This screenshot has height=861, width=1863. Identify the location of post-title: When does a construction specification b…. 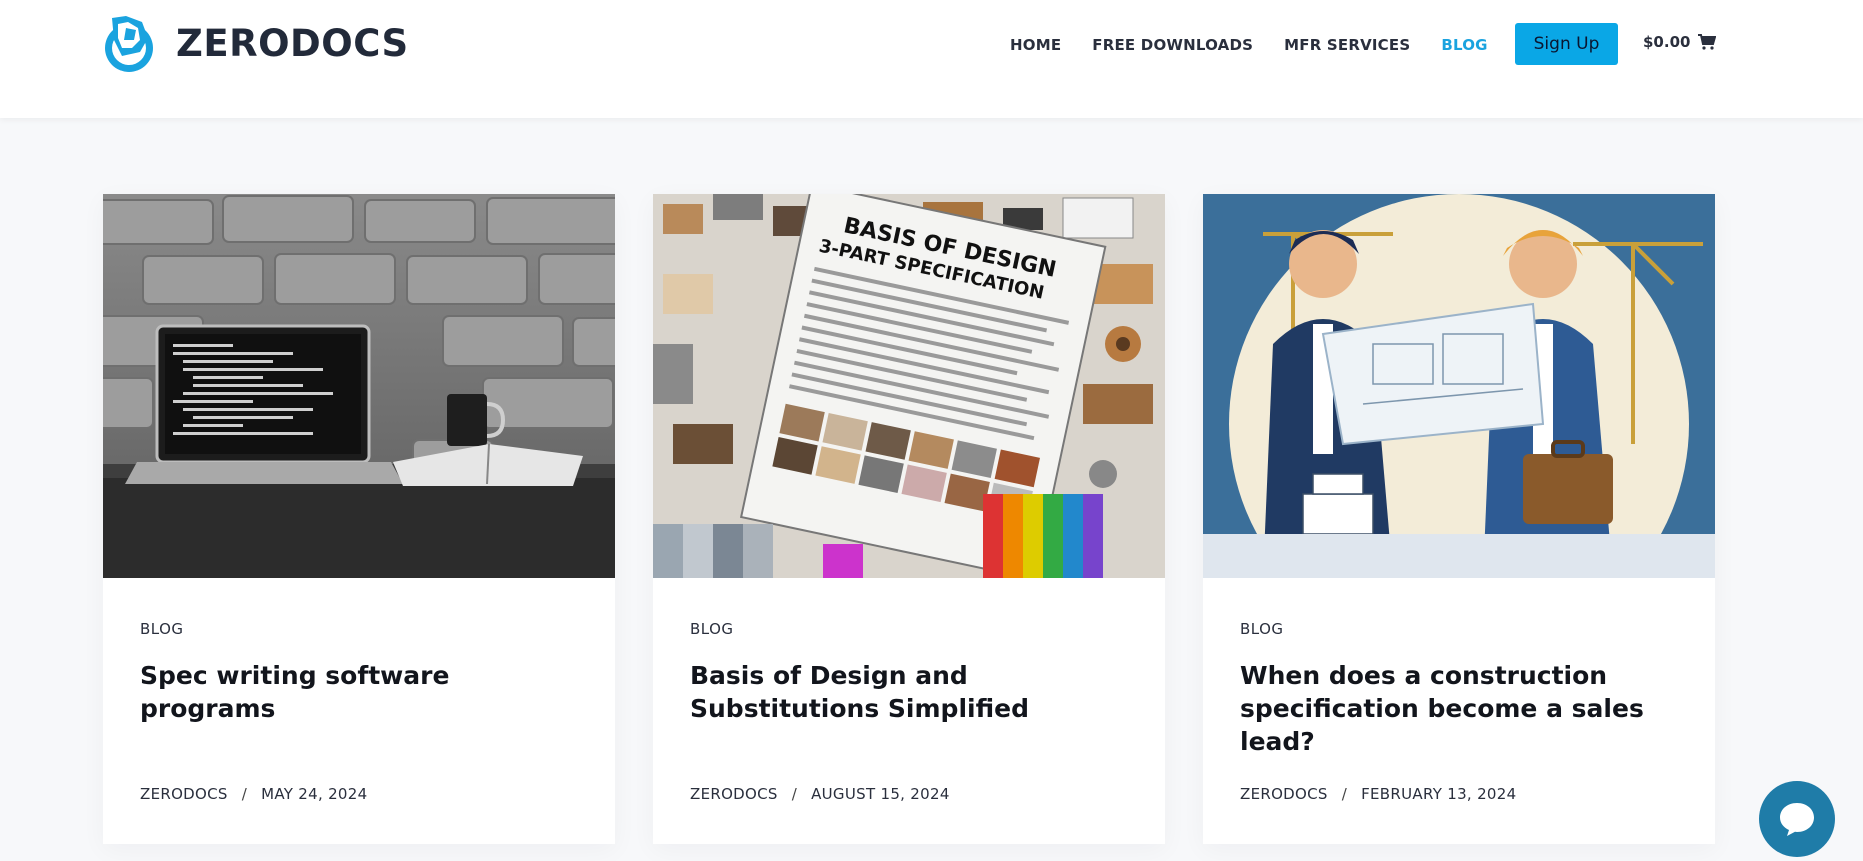
(1460, 708).